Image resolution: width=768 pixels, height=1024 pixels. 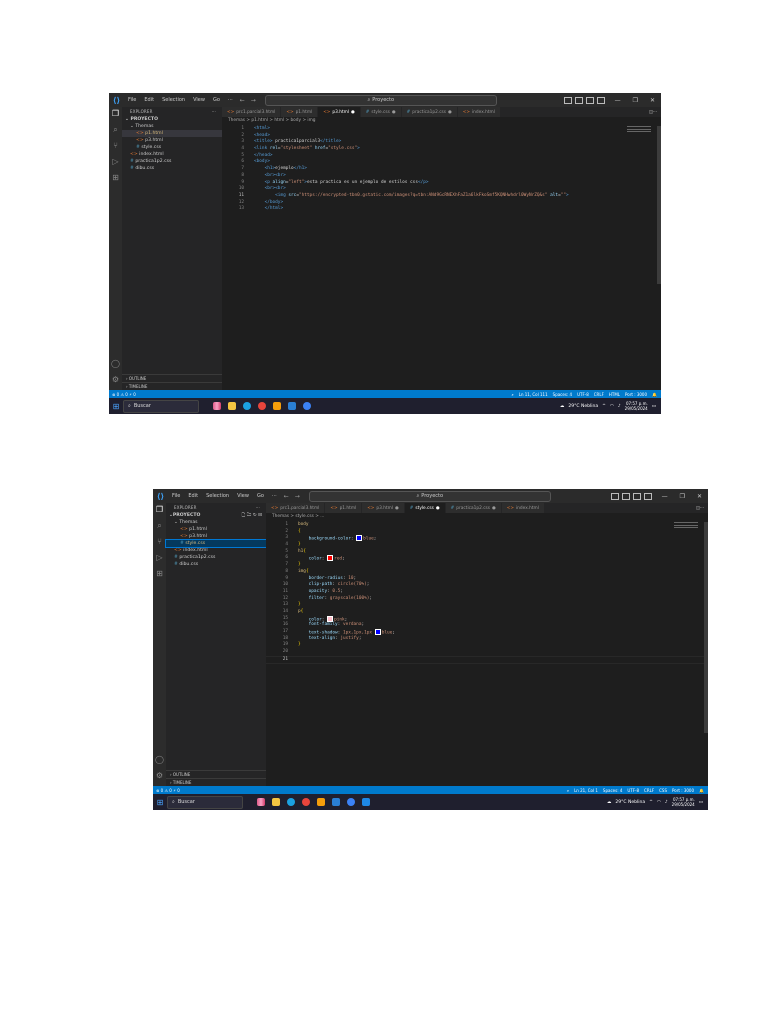 I want to click on tab-practica1p2-css: # practica1p2.css ●, so click(x=429, y=112).